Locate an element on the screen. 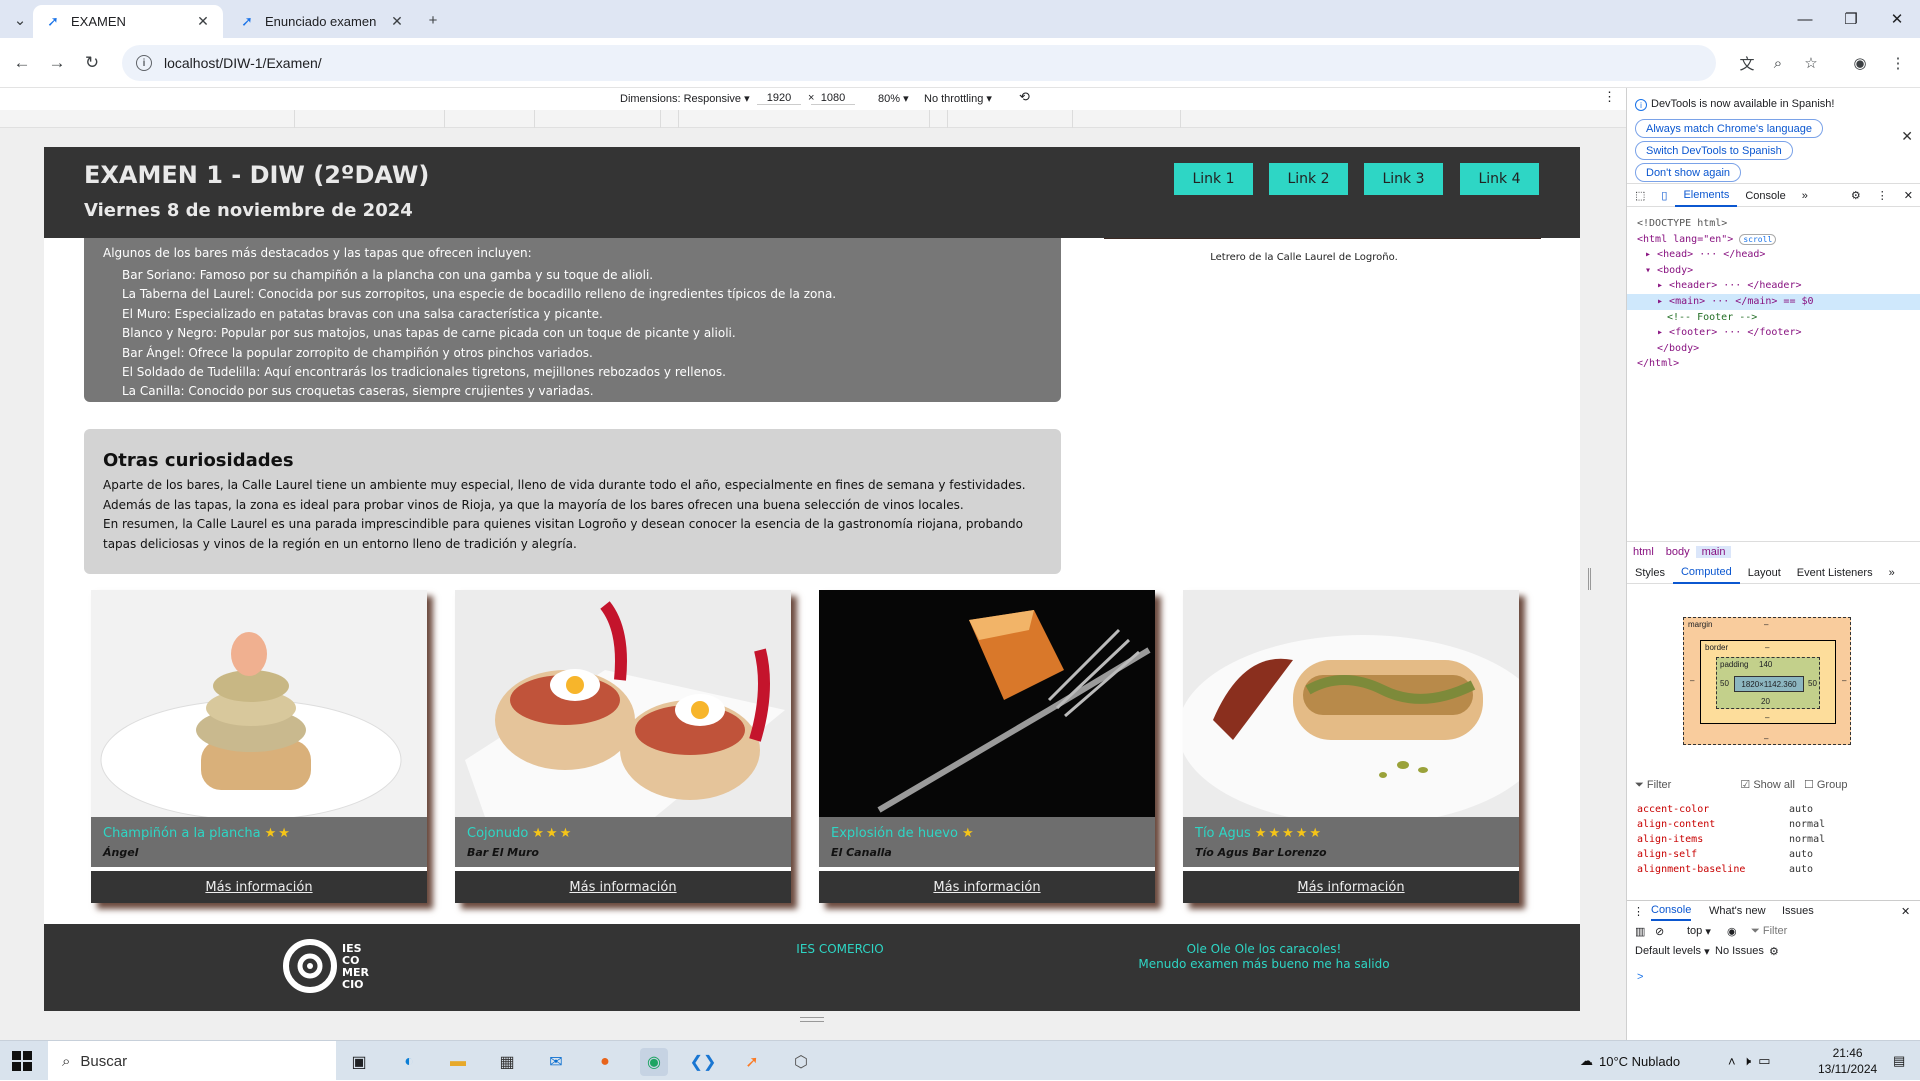 This screenshot has height=1081, width=1920. property-row: align-self auto is located at coordinates (1731, 854).